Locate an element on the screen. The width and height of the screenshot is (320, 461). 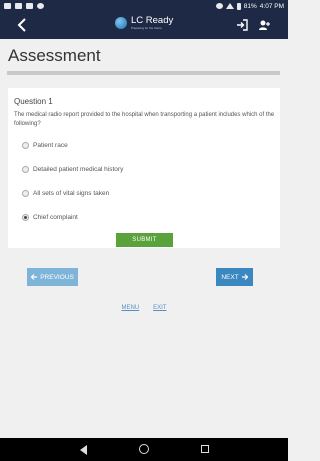
battery-icon is located at coordinates (238, 6).